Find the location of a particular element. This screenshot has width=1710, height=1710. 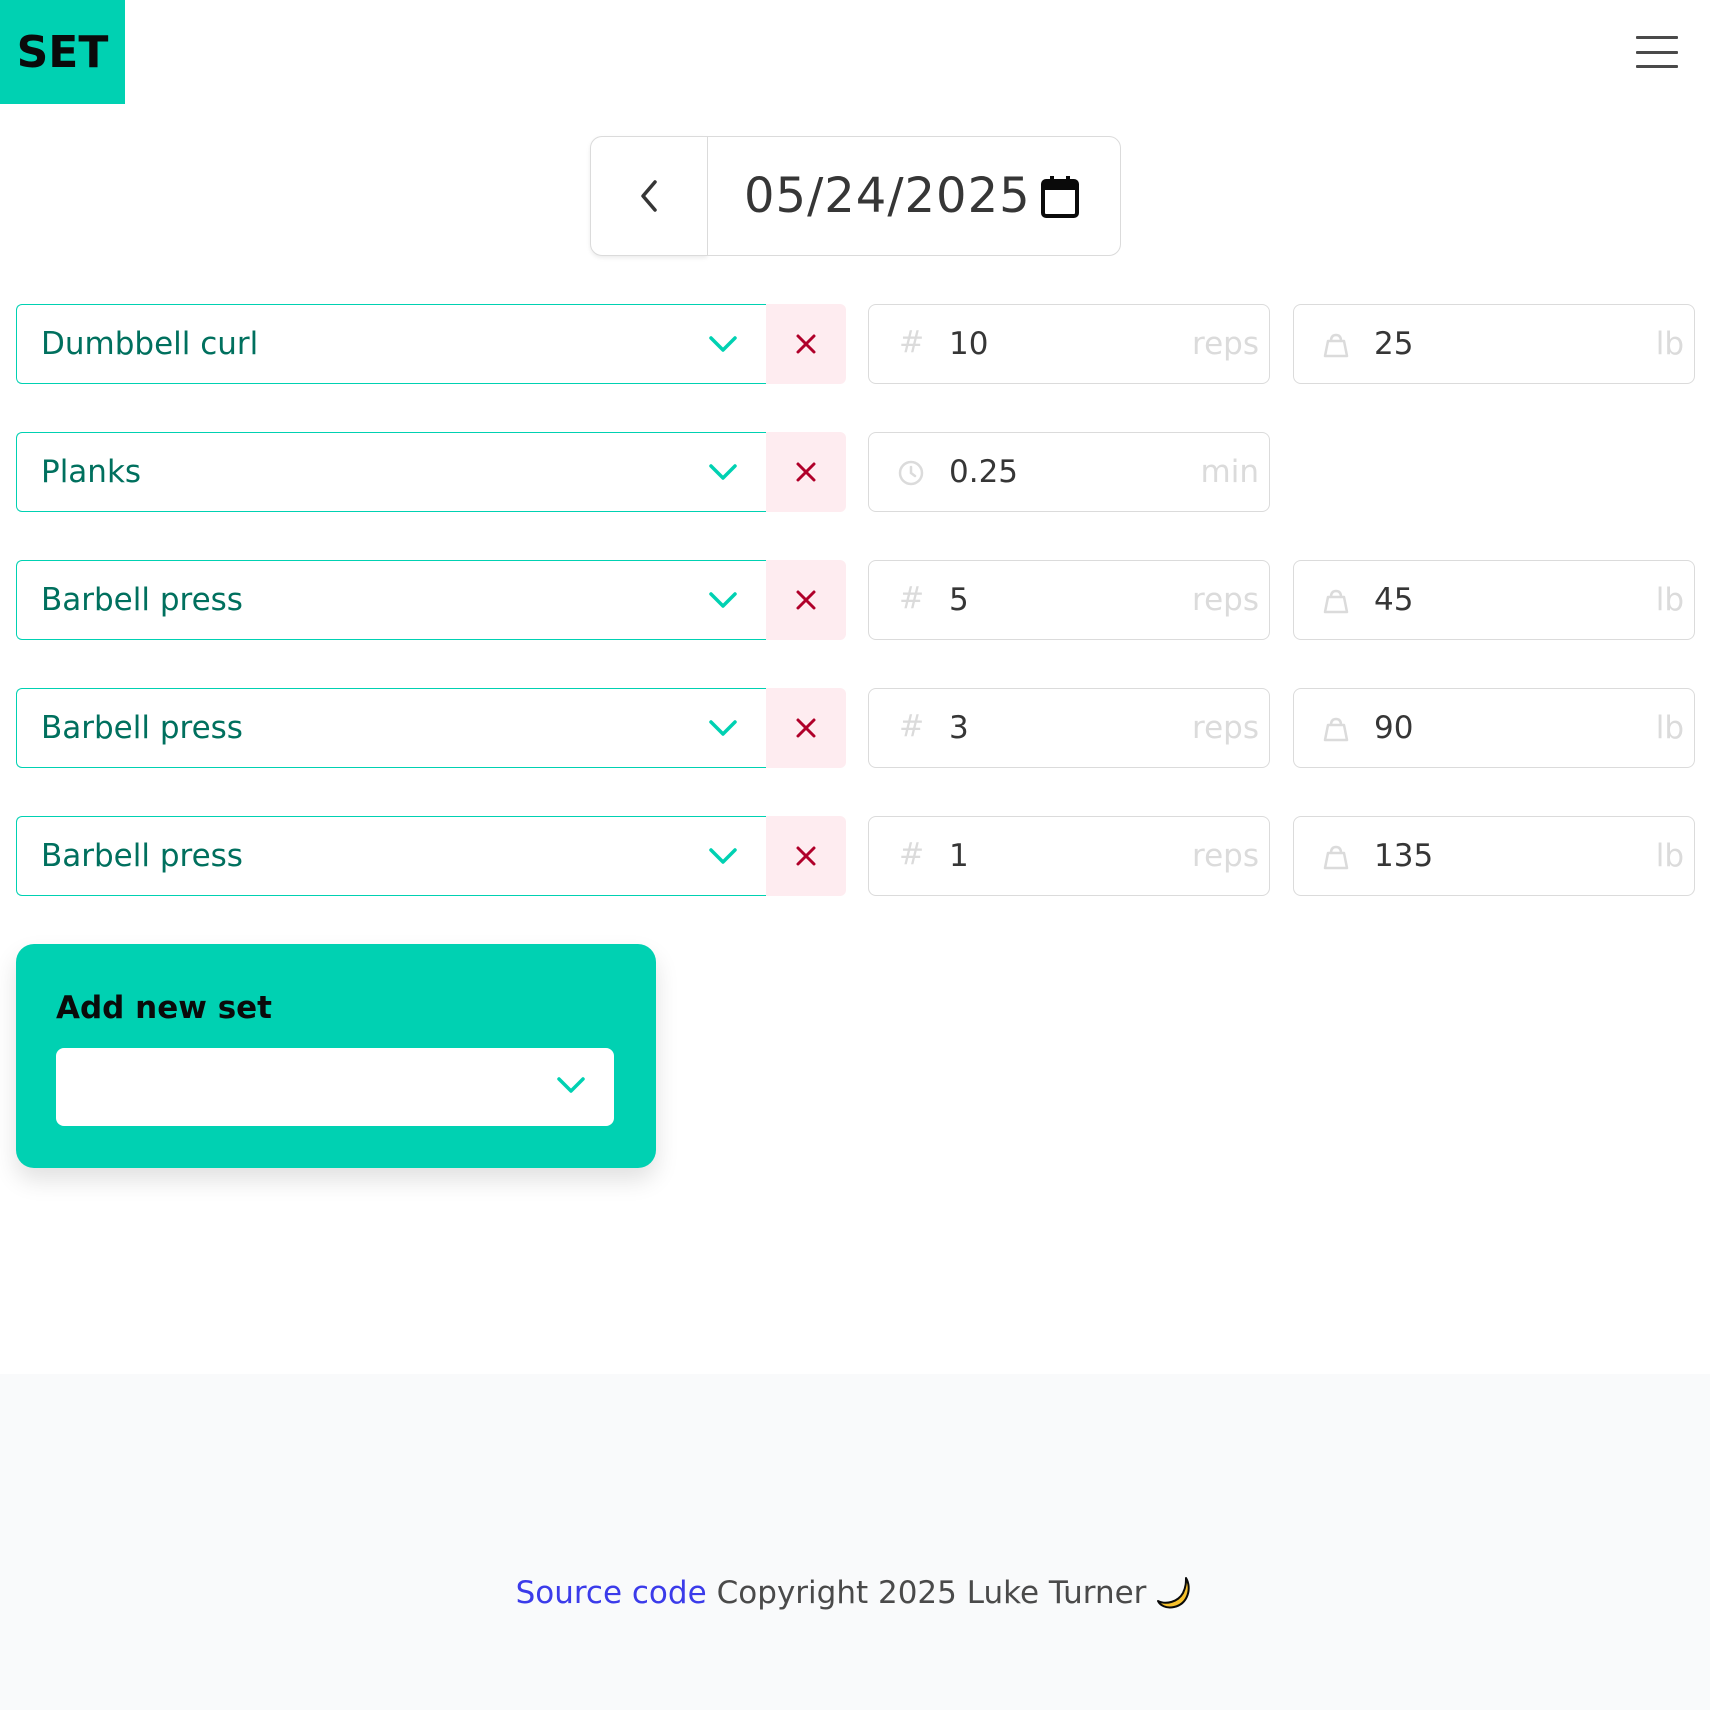

add-new-set-card: Add new set is located at coordinates (336, 1056).